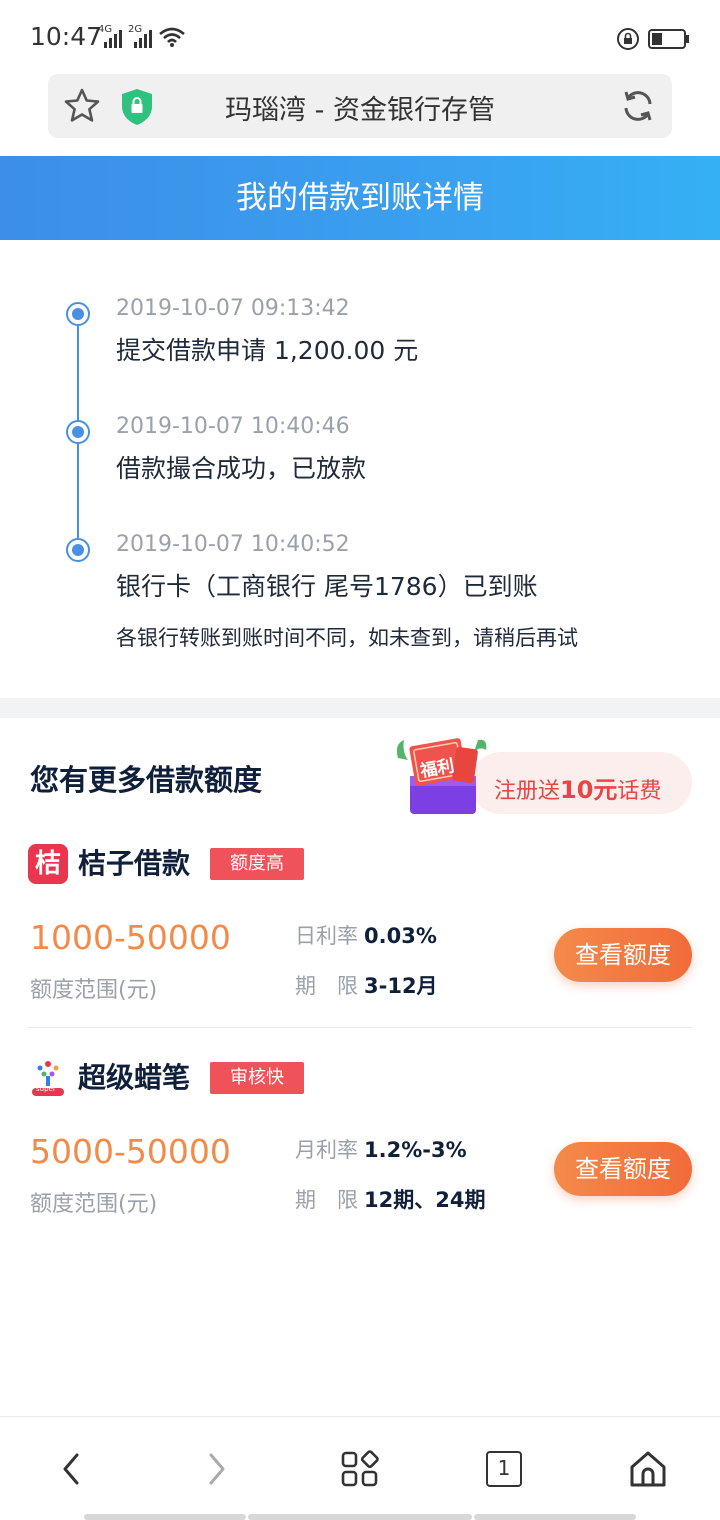 The image size is (720, 1520). Describe the element at coordinates (134, 863) in the screenshot. I see `loan-name: 桔子借款` at that location.